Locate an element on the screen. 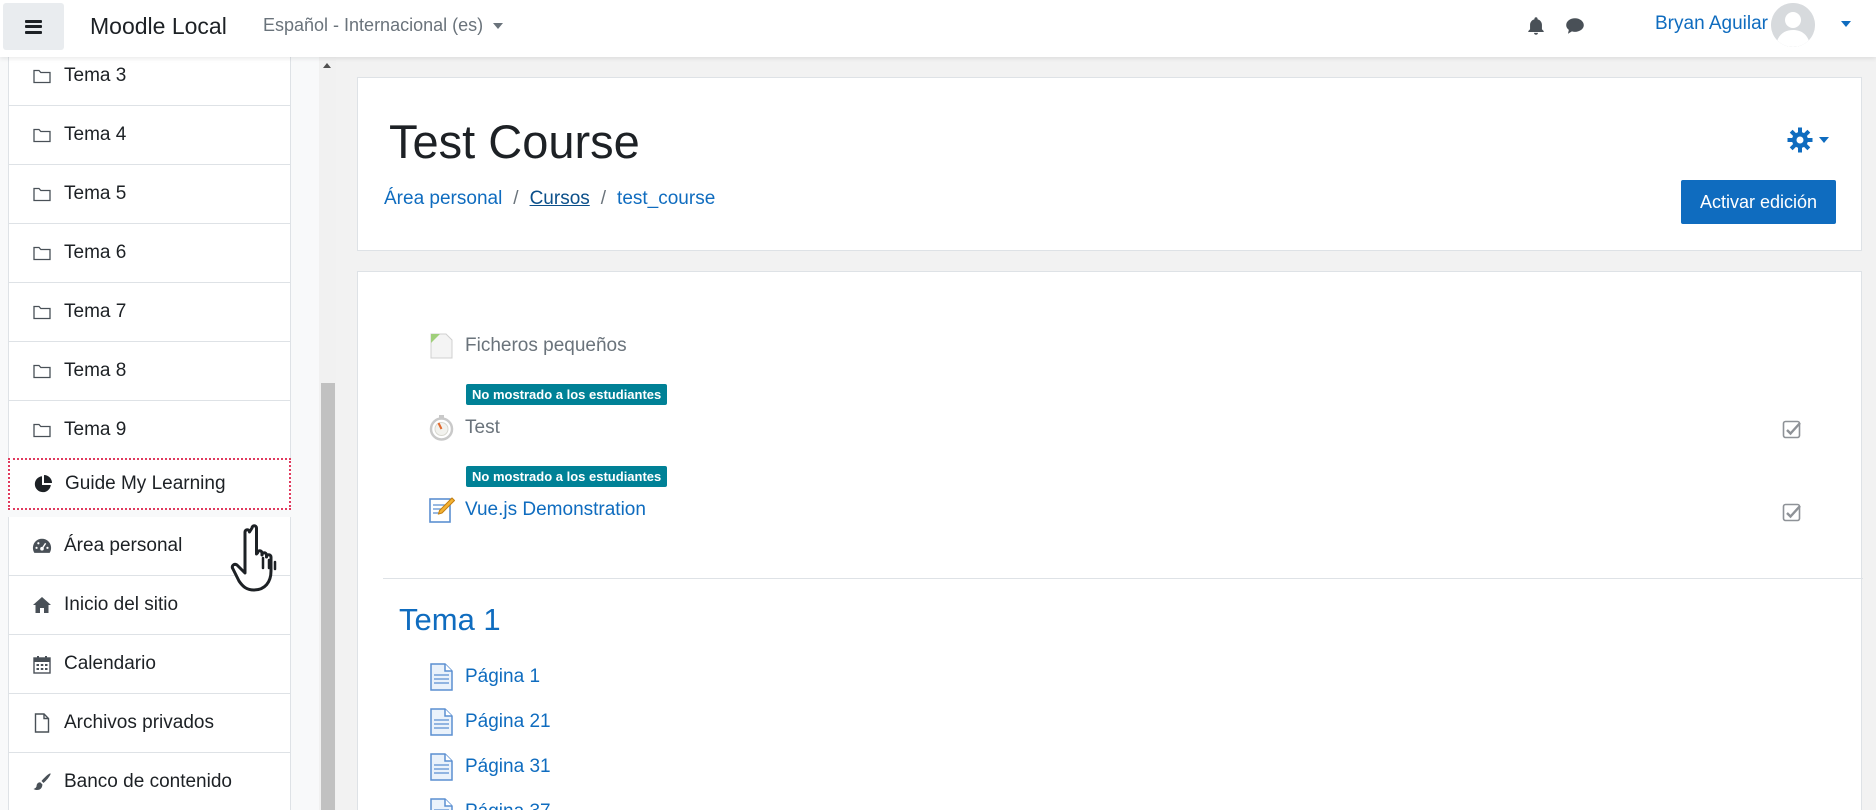 This screenshot has width=1876, height=810. sidebar-item-tema-5: Tema 5 is located at coordinates (149, 194).